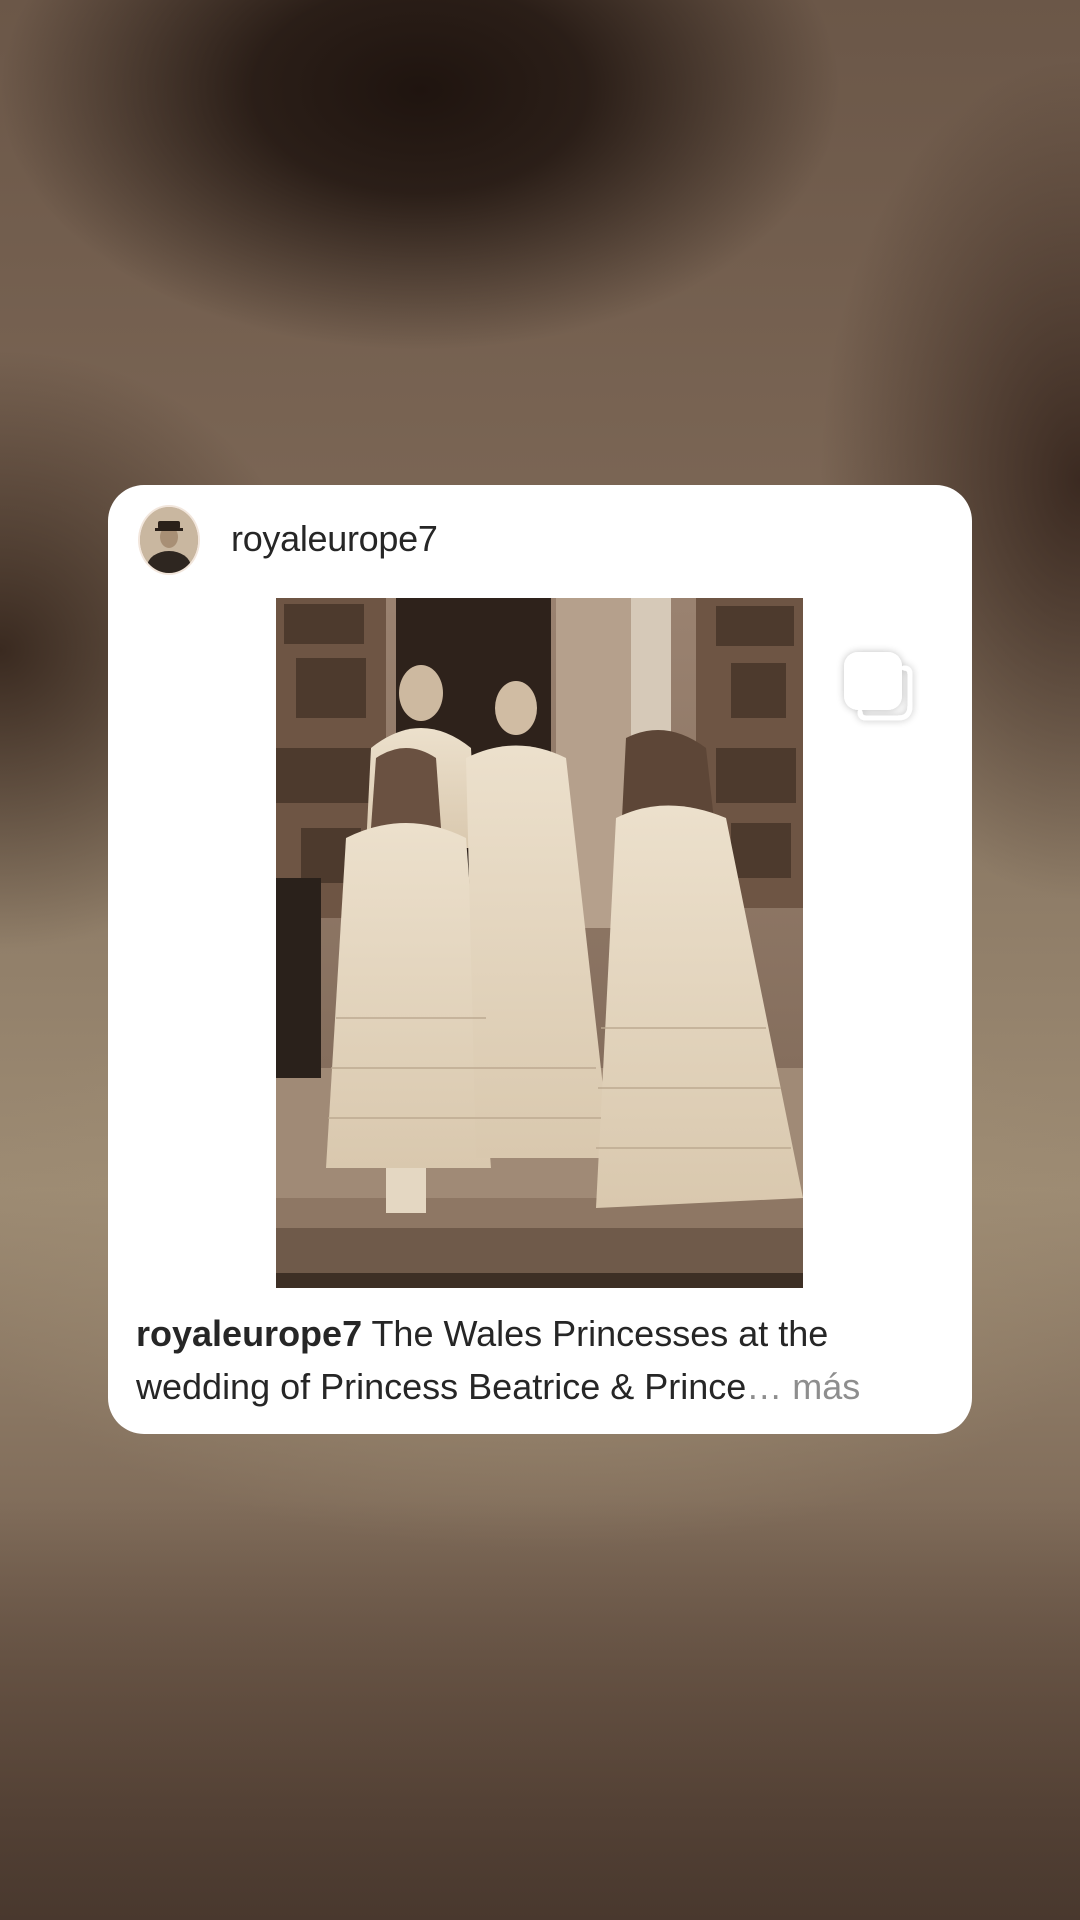  Describe the element at coordinates (540, 540) in the screenshot. I see `post-header: royaleurope7` at that location.